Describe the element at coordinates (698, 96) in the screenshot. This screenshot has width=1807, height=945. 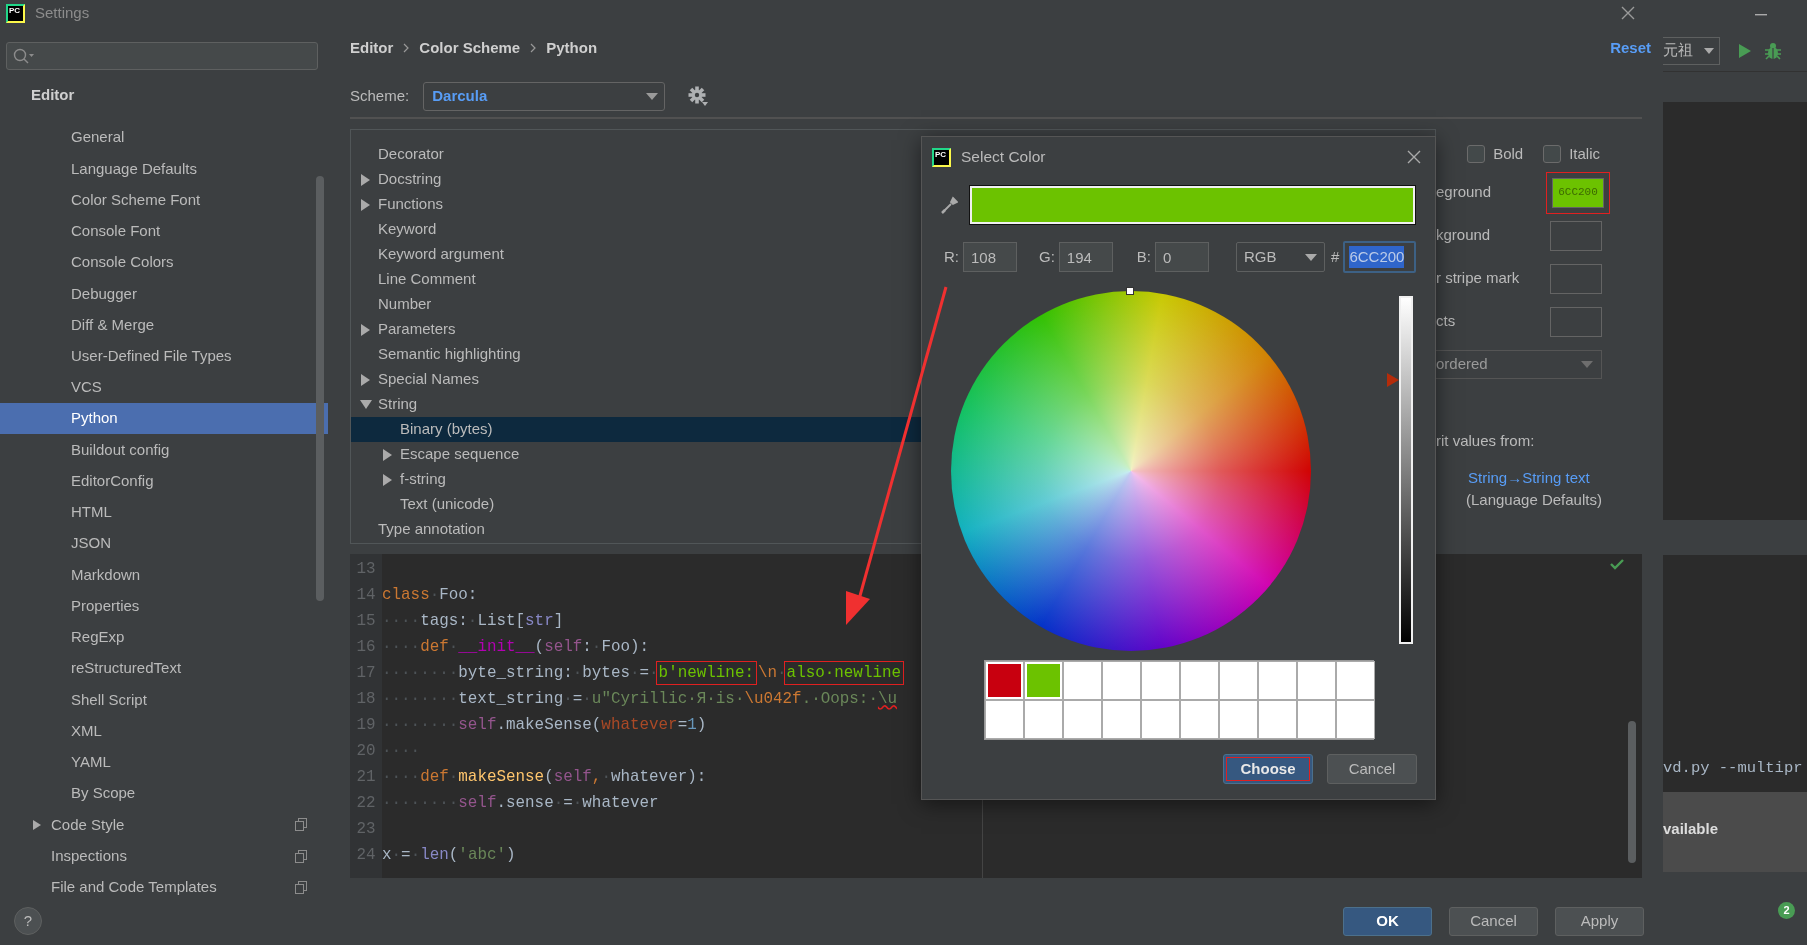
I see `settings-icon` at that location.